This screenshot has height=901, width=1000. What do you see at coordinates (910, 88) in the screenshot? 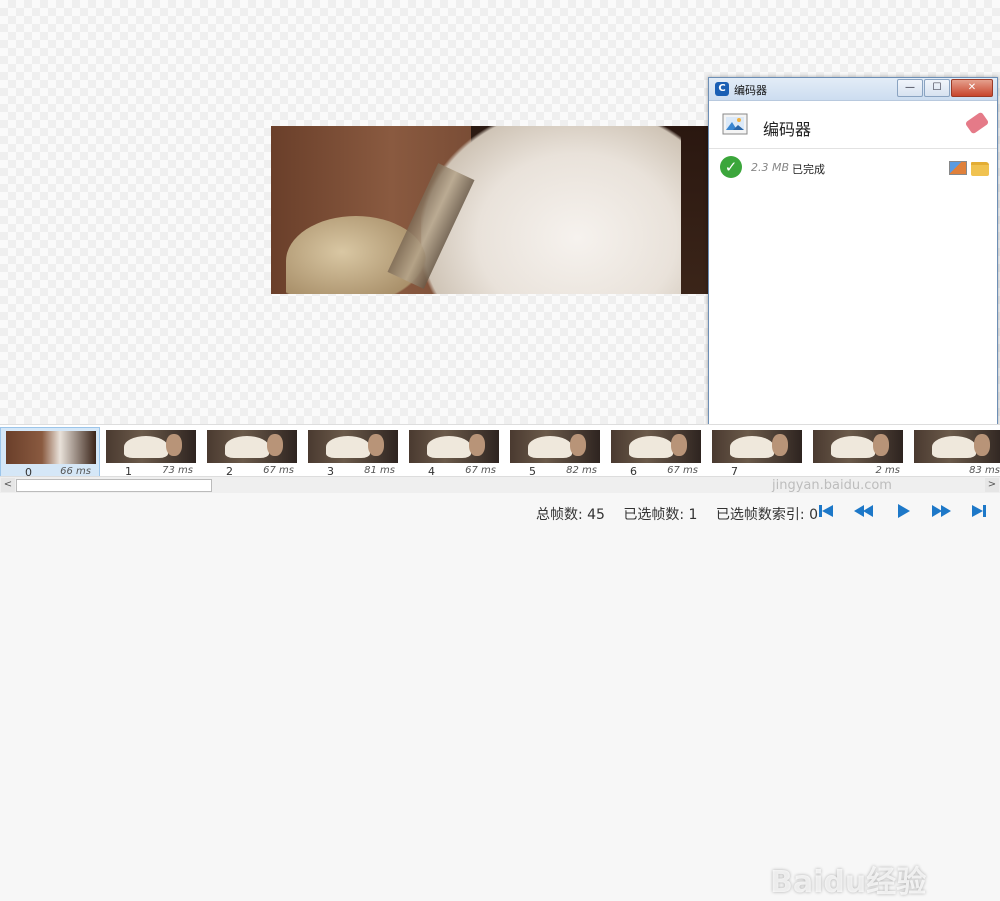
I see `minimize-button: —` at bounding box center [910, 88].